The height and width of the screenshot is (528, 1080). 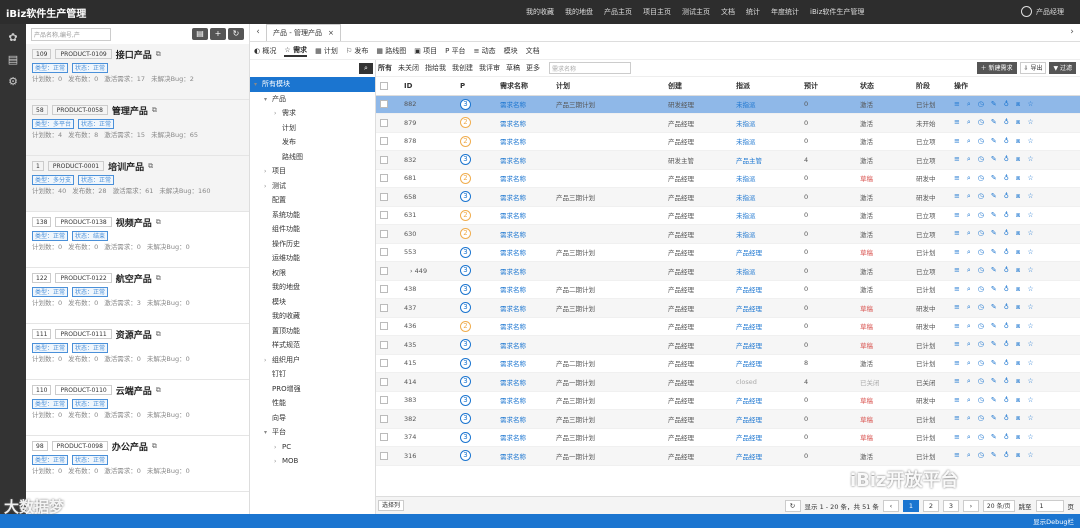 What do you see at coordinates (312, 447) in the screenshot?
I see `tree-node: › PC` at bounding box center [312, 447].